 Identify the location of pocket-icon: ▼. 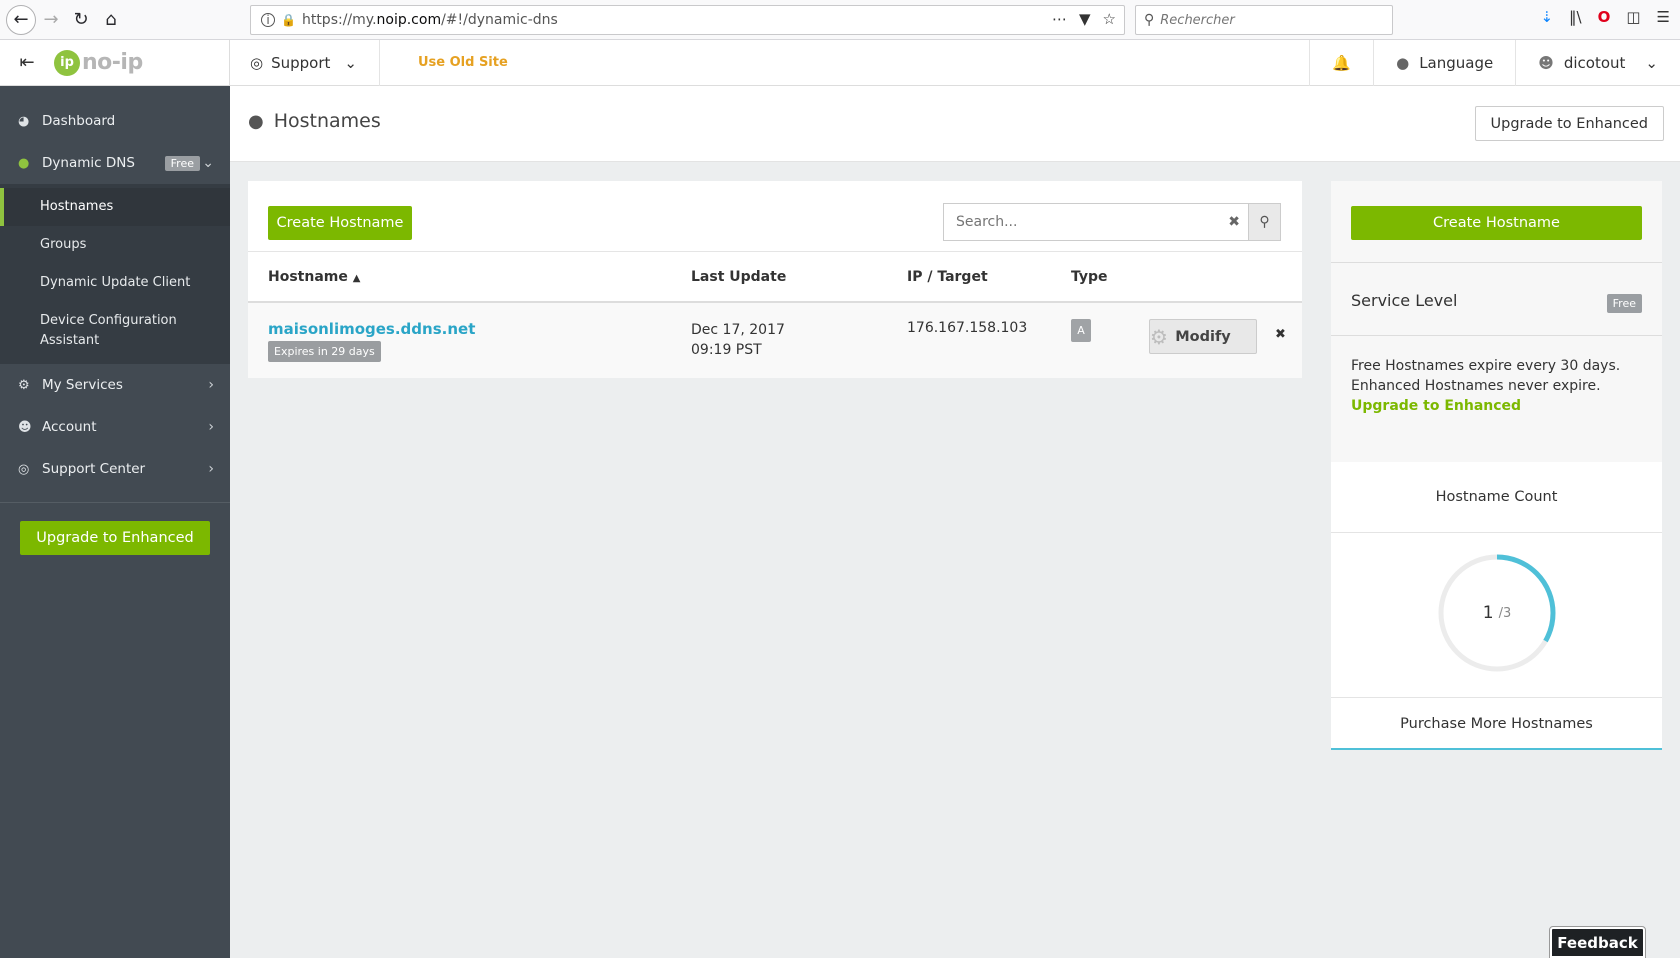
(1085, 19).